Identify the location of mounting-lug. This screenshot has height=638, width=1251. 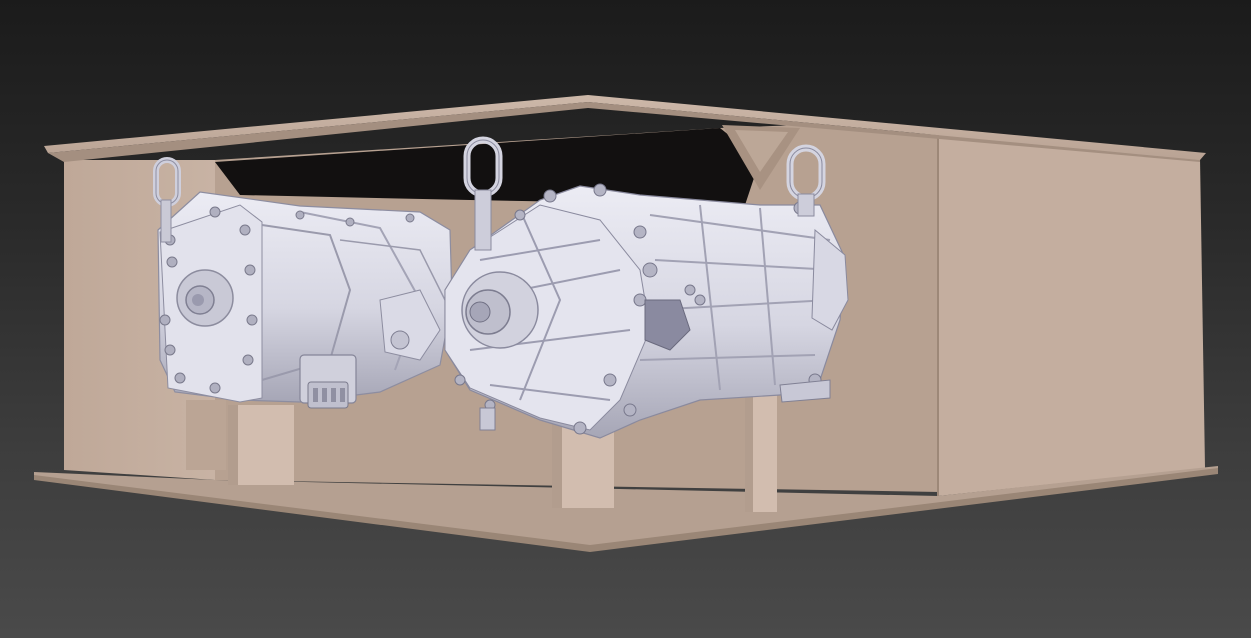
(487, 419).